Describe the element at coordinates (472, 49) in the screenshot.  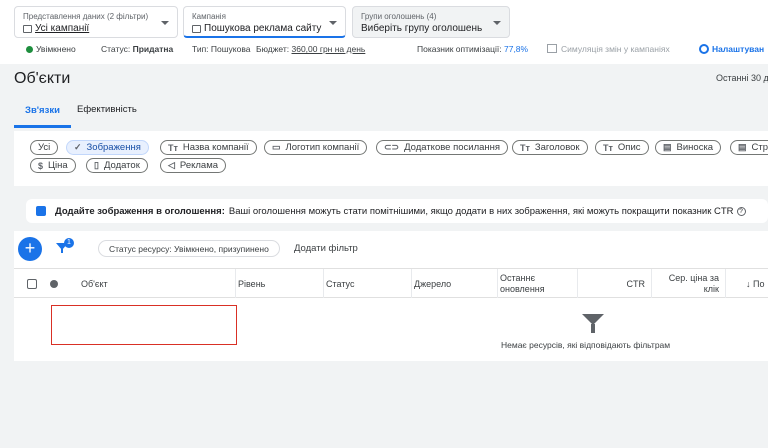
I see `optimization-score: Показник оптимізації: 77,8%` at that location.